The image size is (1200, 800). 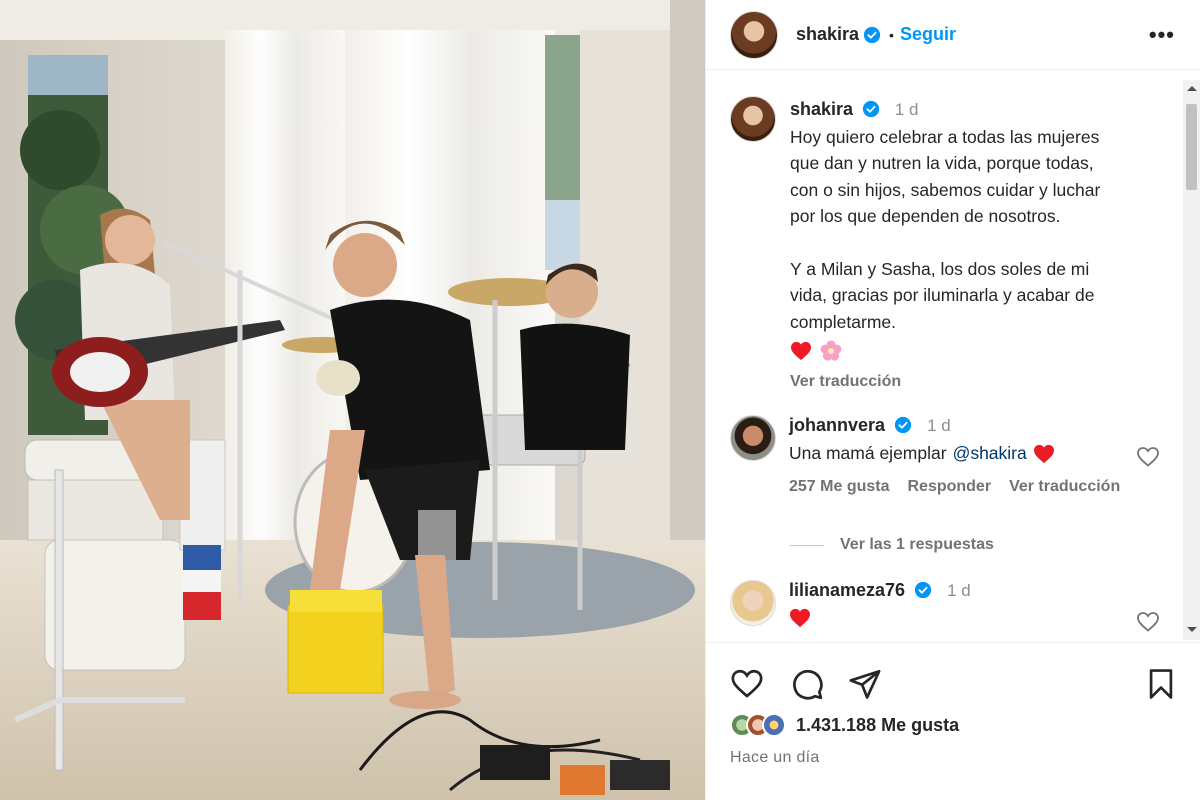 I want to click on comment-likes: 257 Me gusta, so click(x=839, y=487).